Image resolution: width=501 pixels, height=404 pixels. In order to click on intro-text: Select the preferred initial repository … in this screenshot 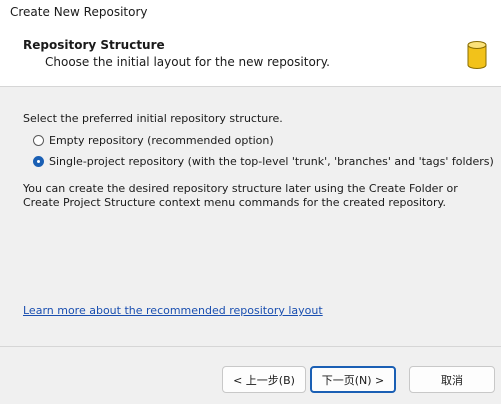, I will do `click(153, 118)`.